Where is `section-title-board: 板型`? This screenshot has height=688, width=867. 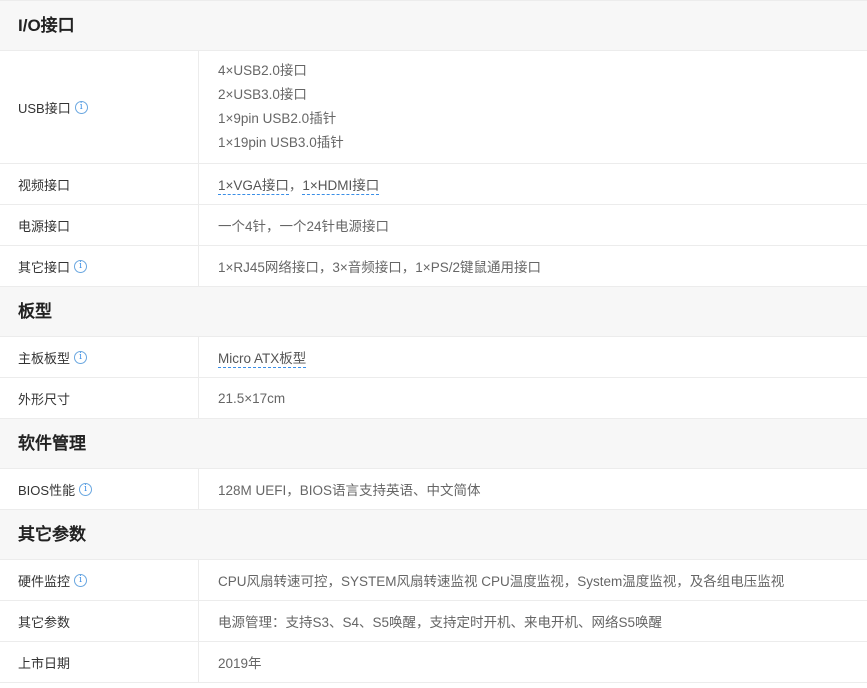 section-title-board: 板型 is located at coordinates (433, 312).